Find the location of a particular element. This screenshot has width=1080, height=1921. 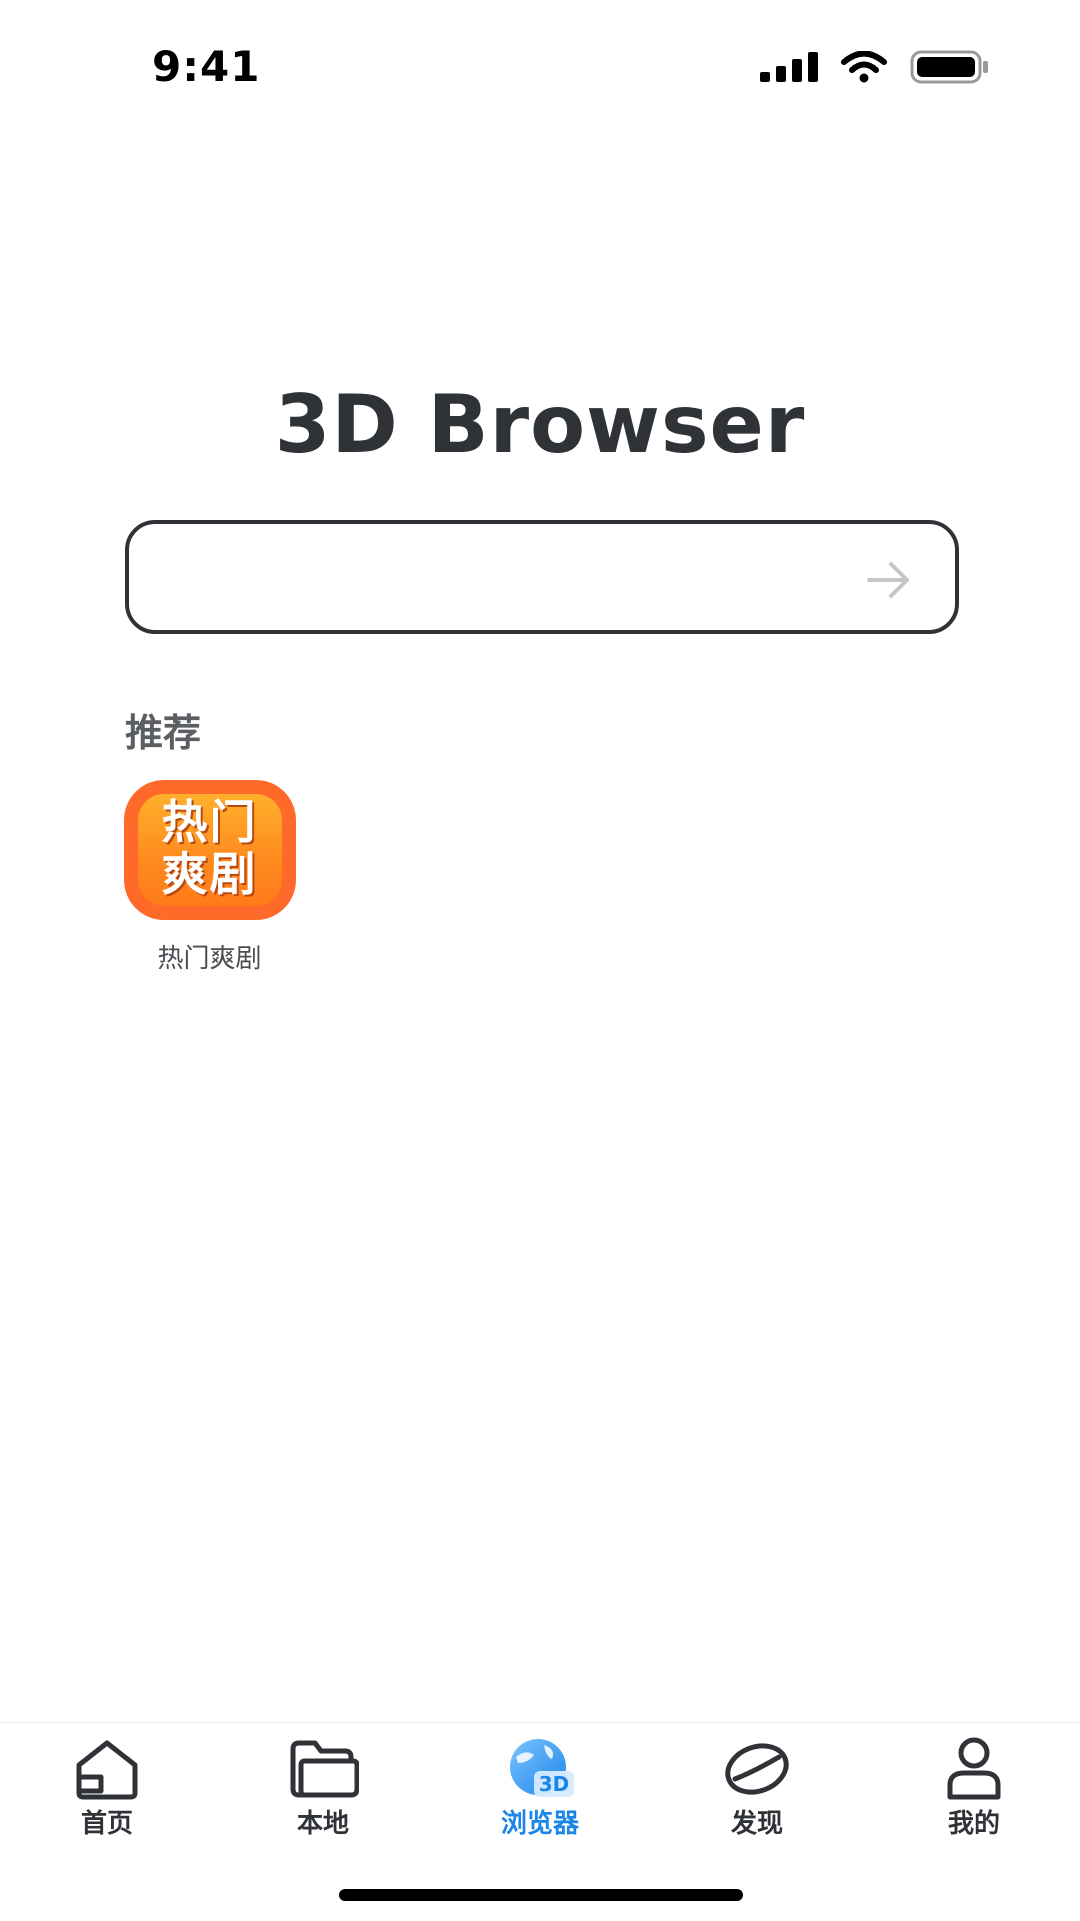

cellular-signal-icon is located at coordinates (789, 67).